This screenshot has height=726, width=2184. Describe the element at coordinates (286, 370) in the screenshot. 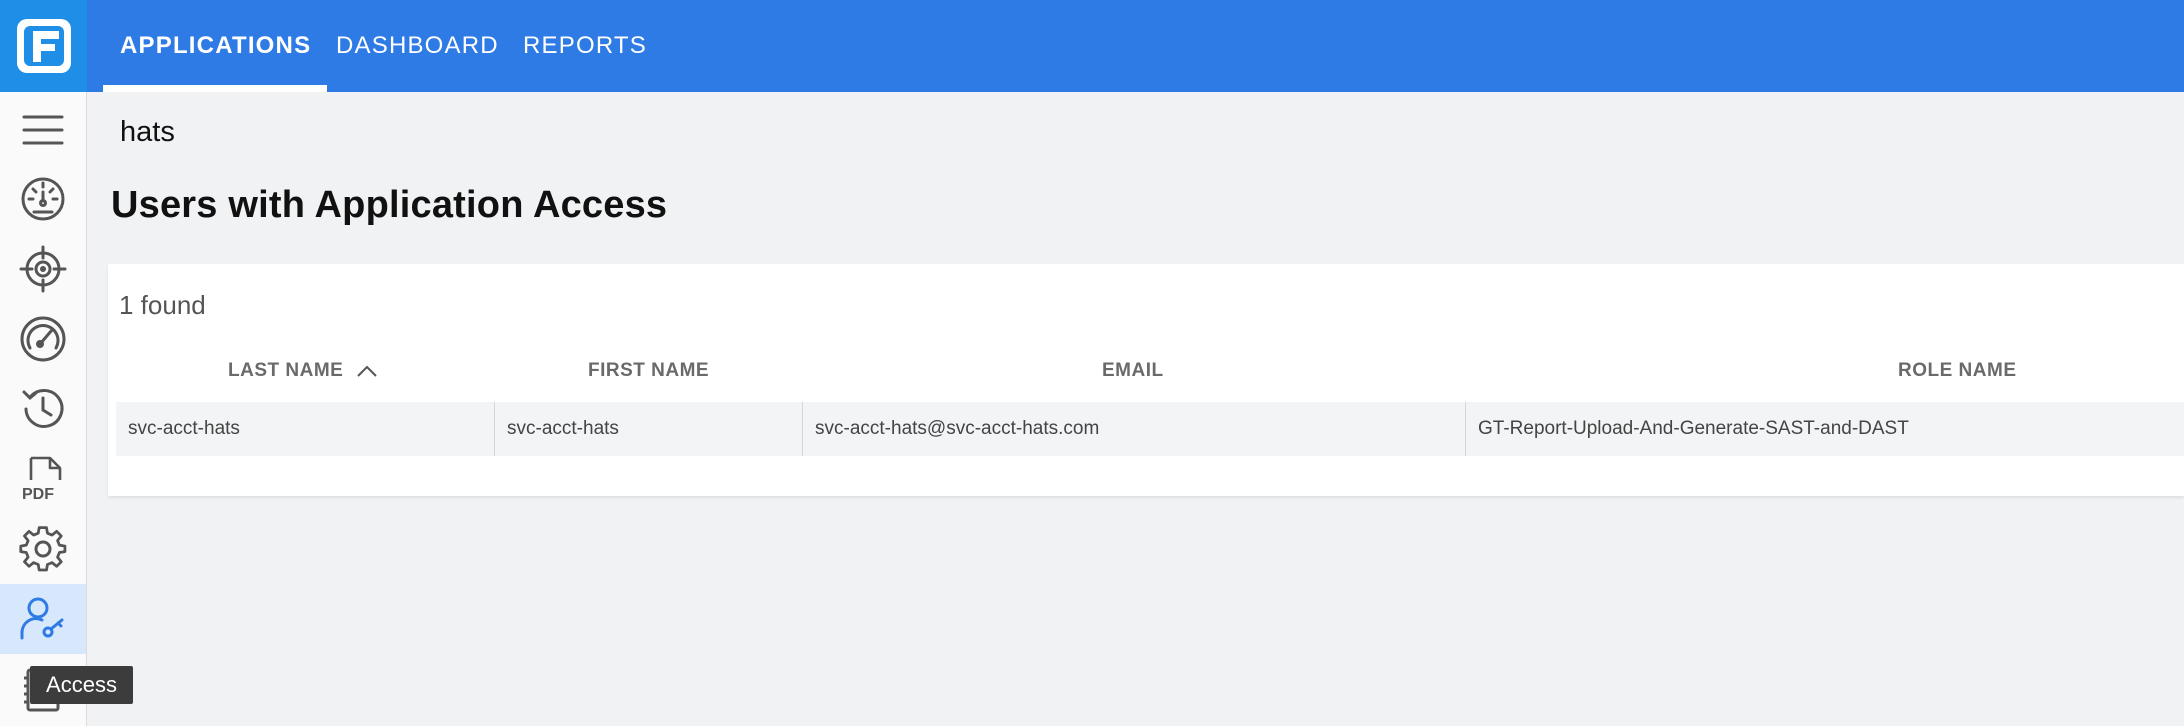

I see `column-header-label: LAST NAME` at that location.